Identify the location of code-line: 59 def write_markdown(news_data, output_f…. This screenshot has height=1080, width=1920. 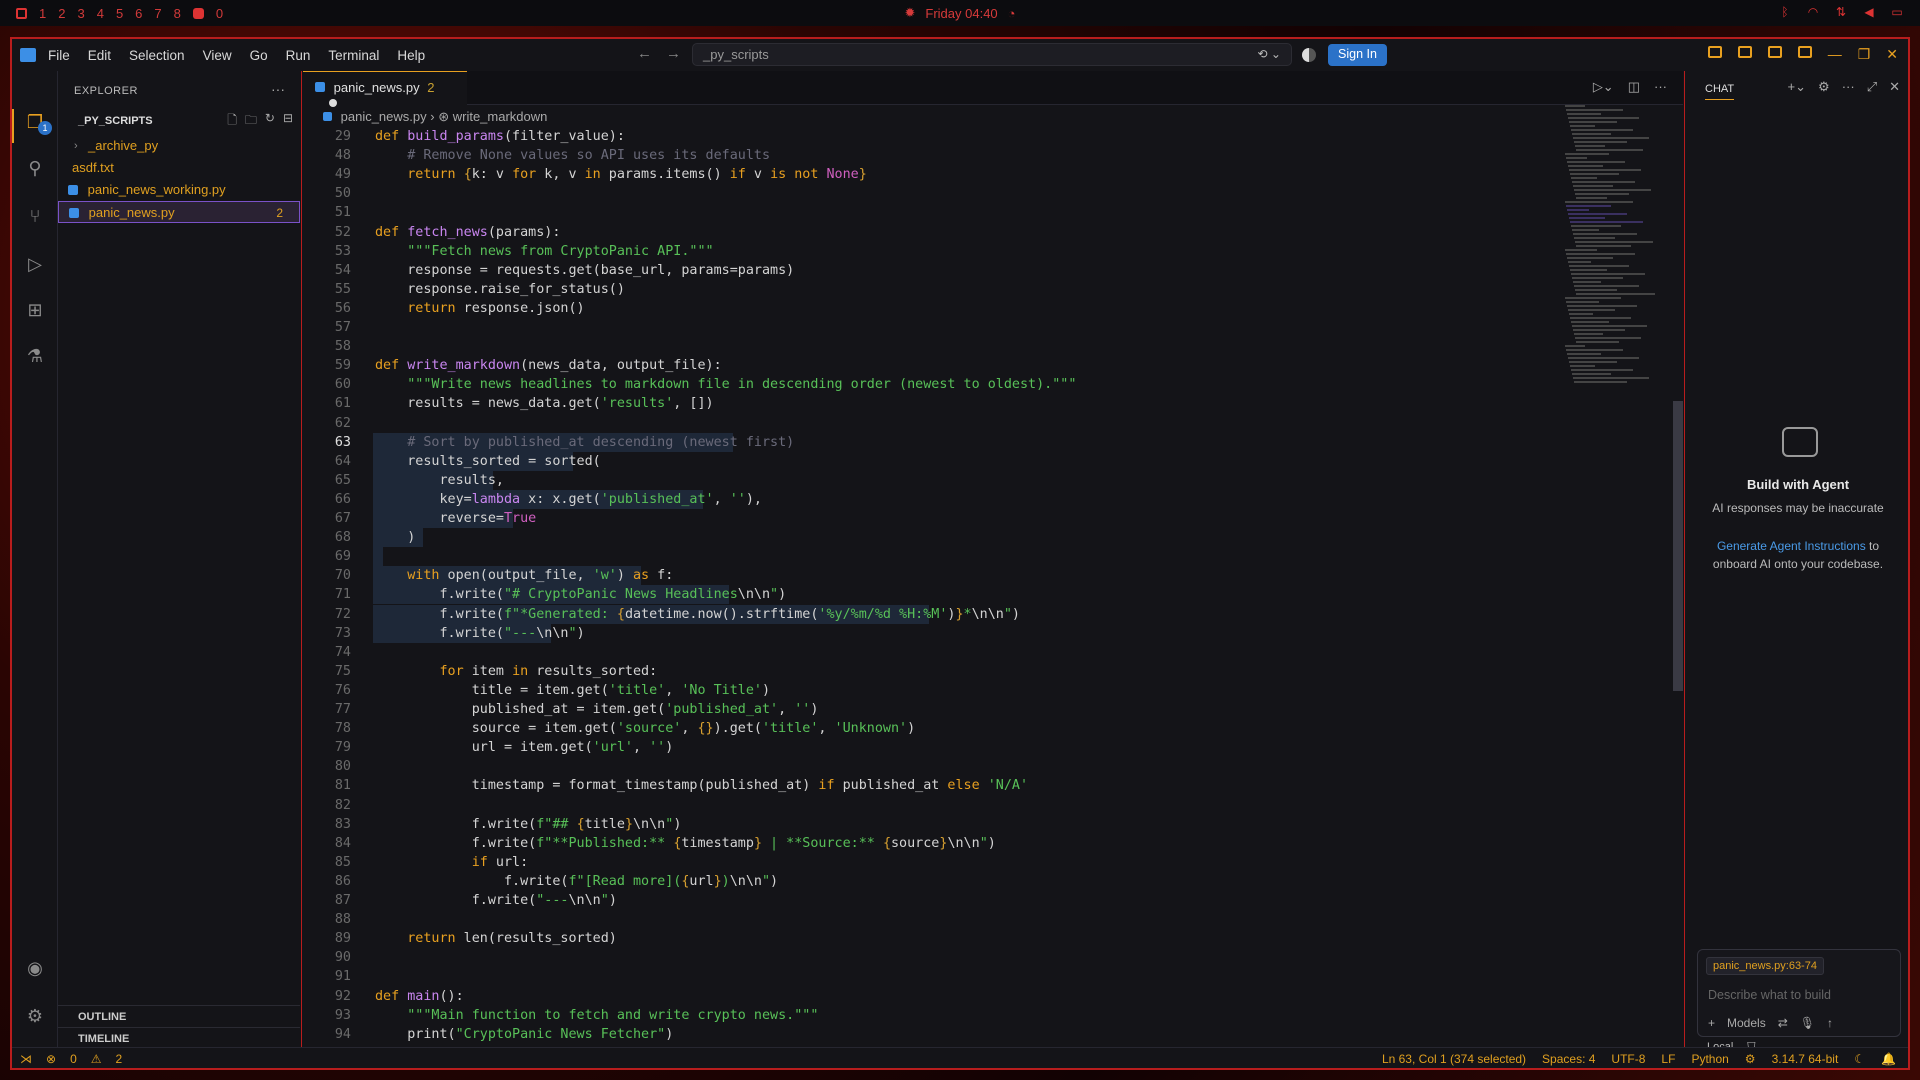
(933, 365).